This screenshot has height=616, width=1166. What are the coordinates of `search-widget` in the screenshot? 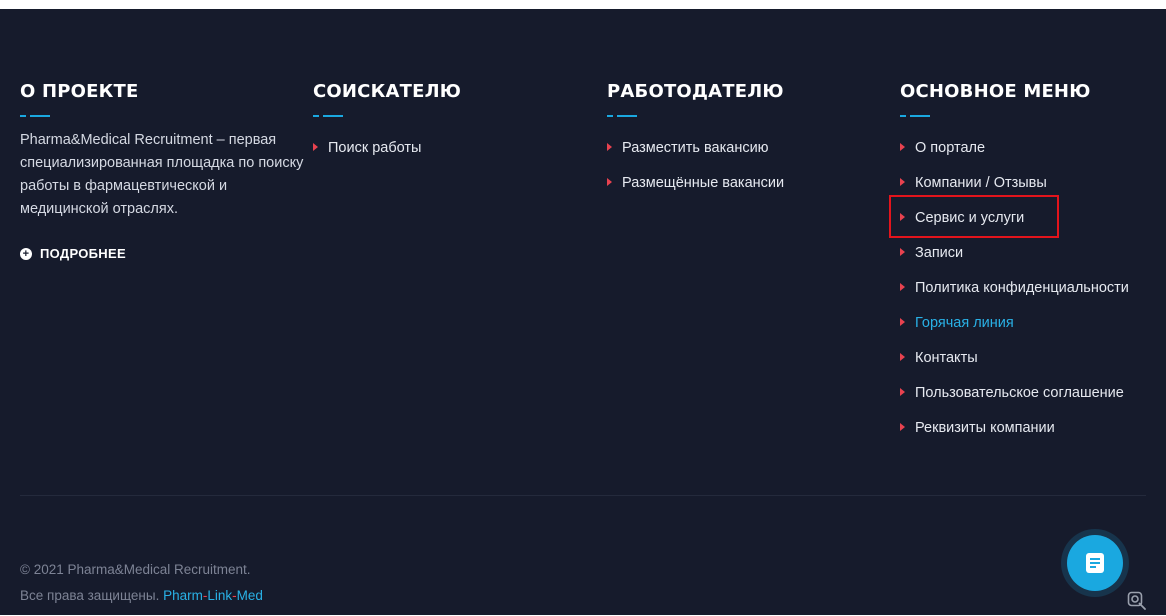 It's located at (1137, 601).